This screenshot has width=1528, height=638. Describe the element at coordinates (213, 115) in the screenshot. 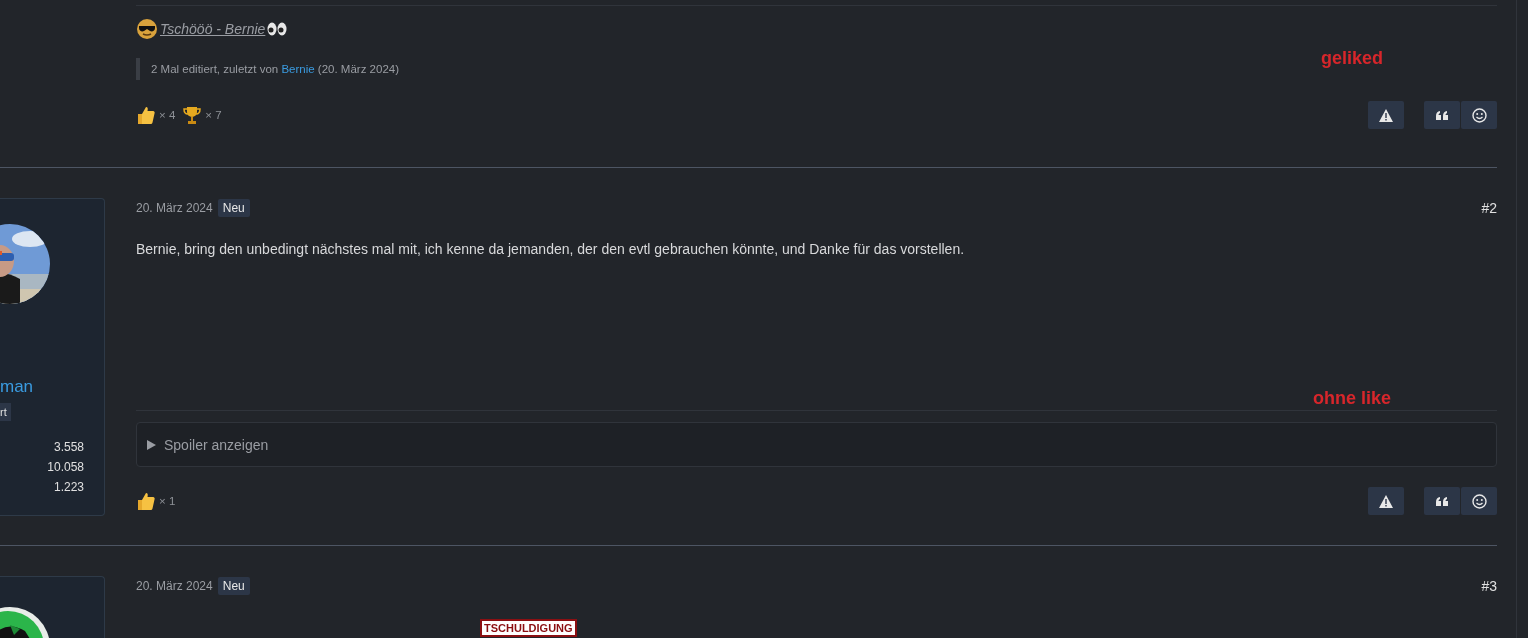

I see `reaction-count: × 7` at that location.